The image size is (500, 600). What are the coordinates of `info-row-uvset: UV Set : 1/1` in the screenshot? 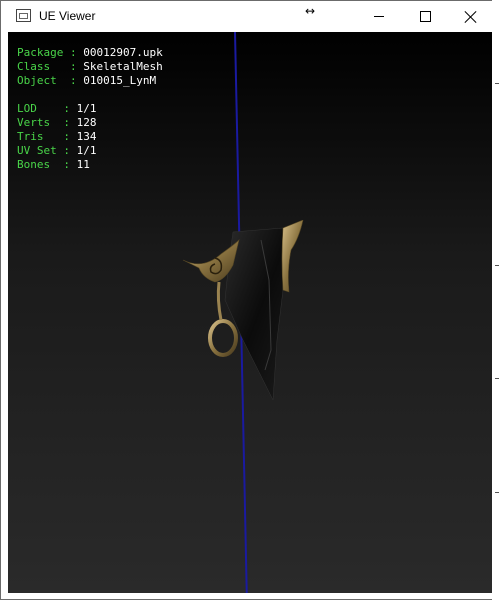 It's located at (57, 150).